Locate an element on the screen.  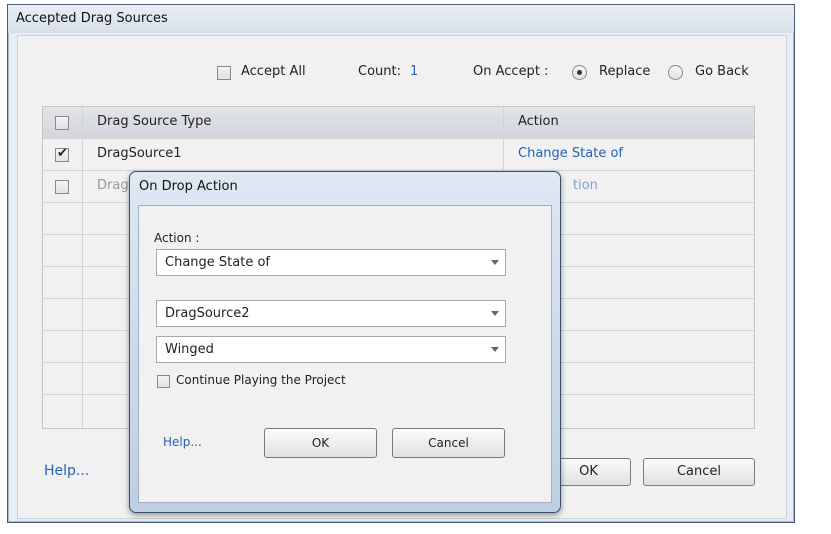
replace-label: Replace is located at coordinates (625, 71).